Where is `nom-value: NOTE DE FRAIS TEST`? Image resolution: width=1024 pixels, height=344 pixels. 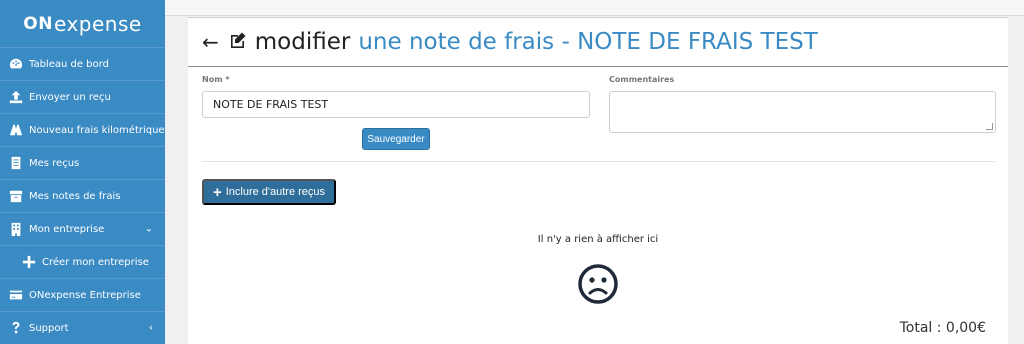 nom-value: NOTE DE FRAIS TEST is located at coordinates (271, 104).